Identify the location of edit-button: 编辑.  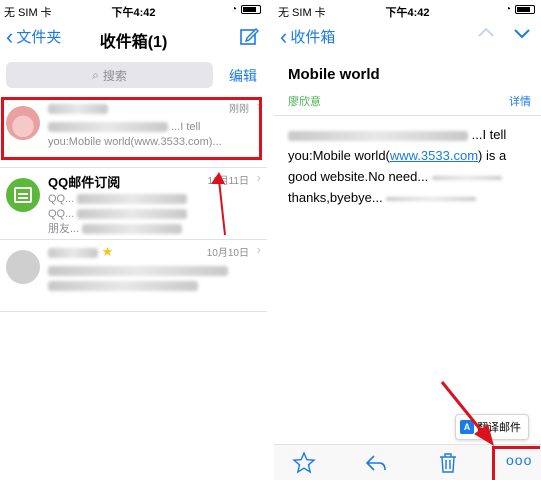
(243, 76).